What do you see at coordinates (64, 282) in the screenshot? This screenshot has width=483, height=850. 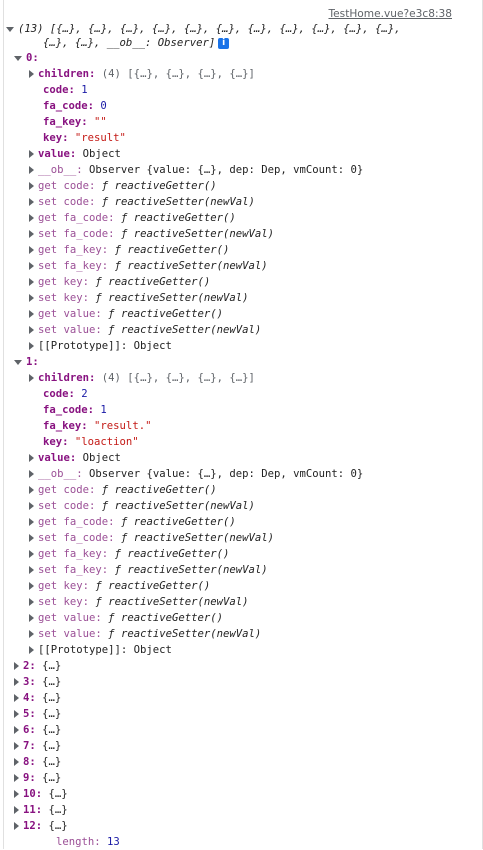 I see `accessor-label: get key:` at bounding box center [64, 282].